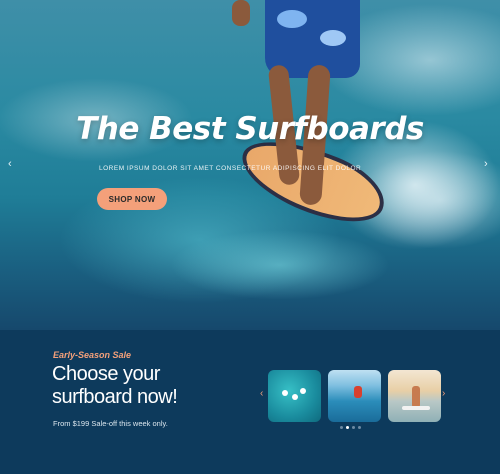 The image size is (500, 474). I want to click on sale-heading: Choose your surfboard now!, so click(152, 386).